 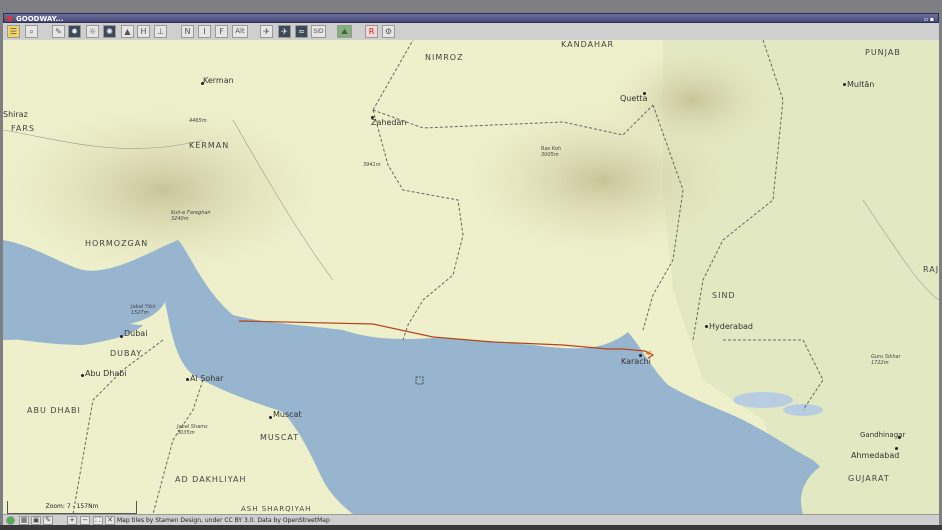 I want to click on search-icon: ⌕, so click(x=31, y=31).